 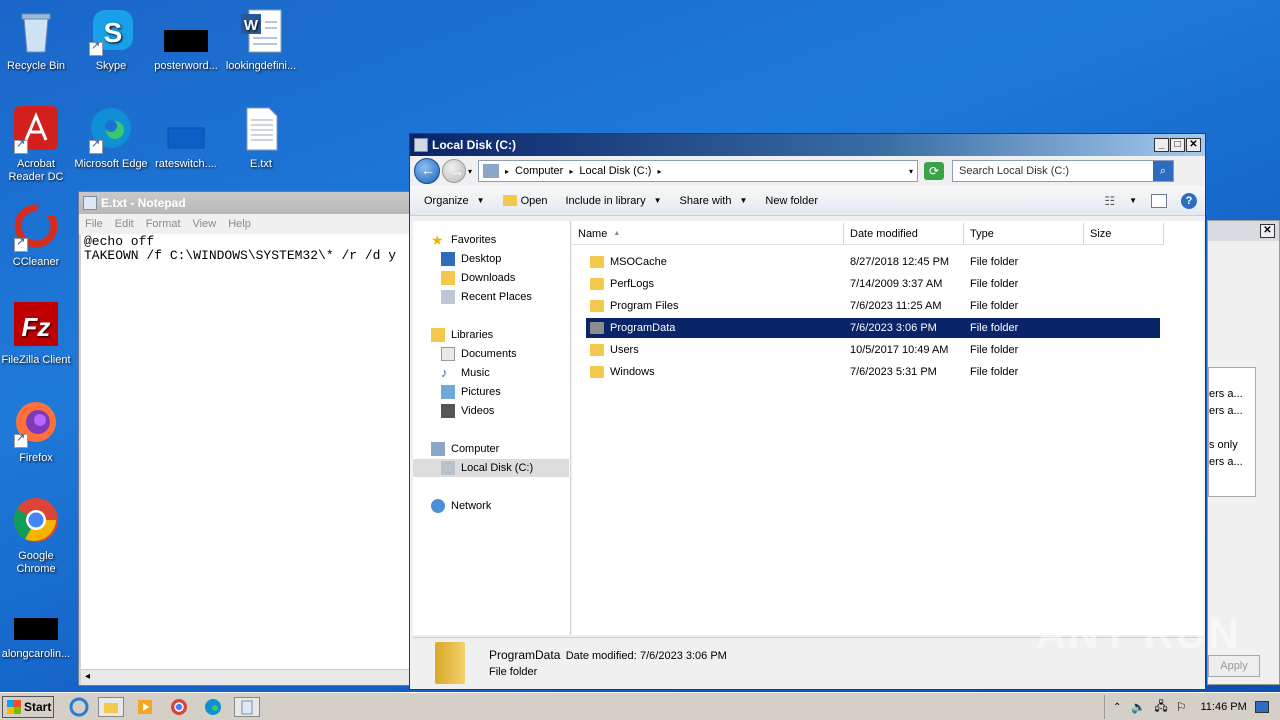 I want to click on tray-expand-icon: ⌃, so click(x=1117, y=707).